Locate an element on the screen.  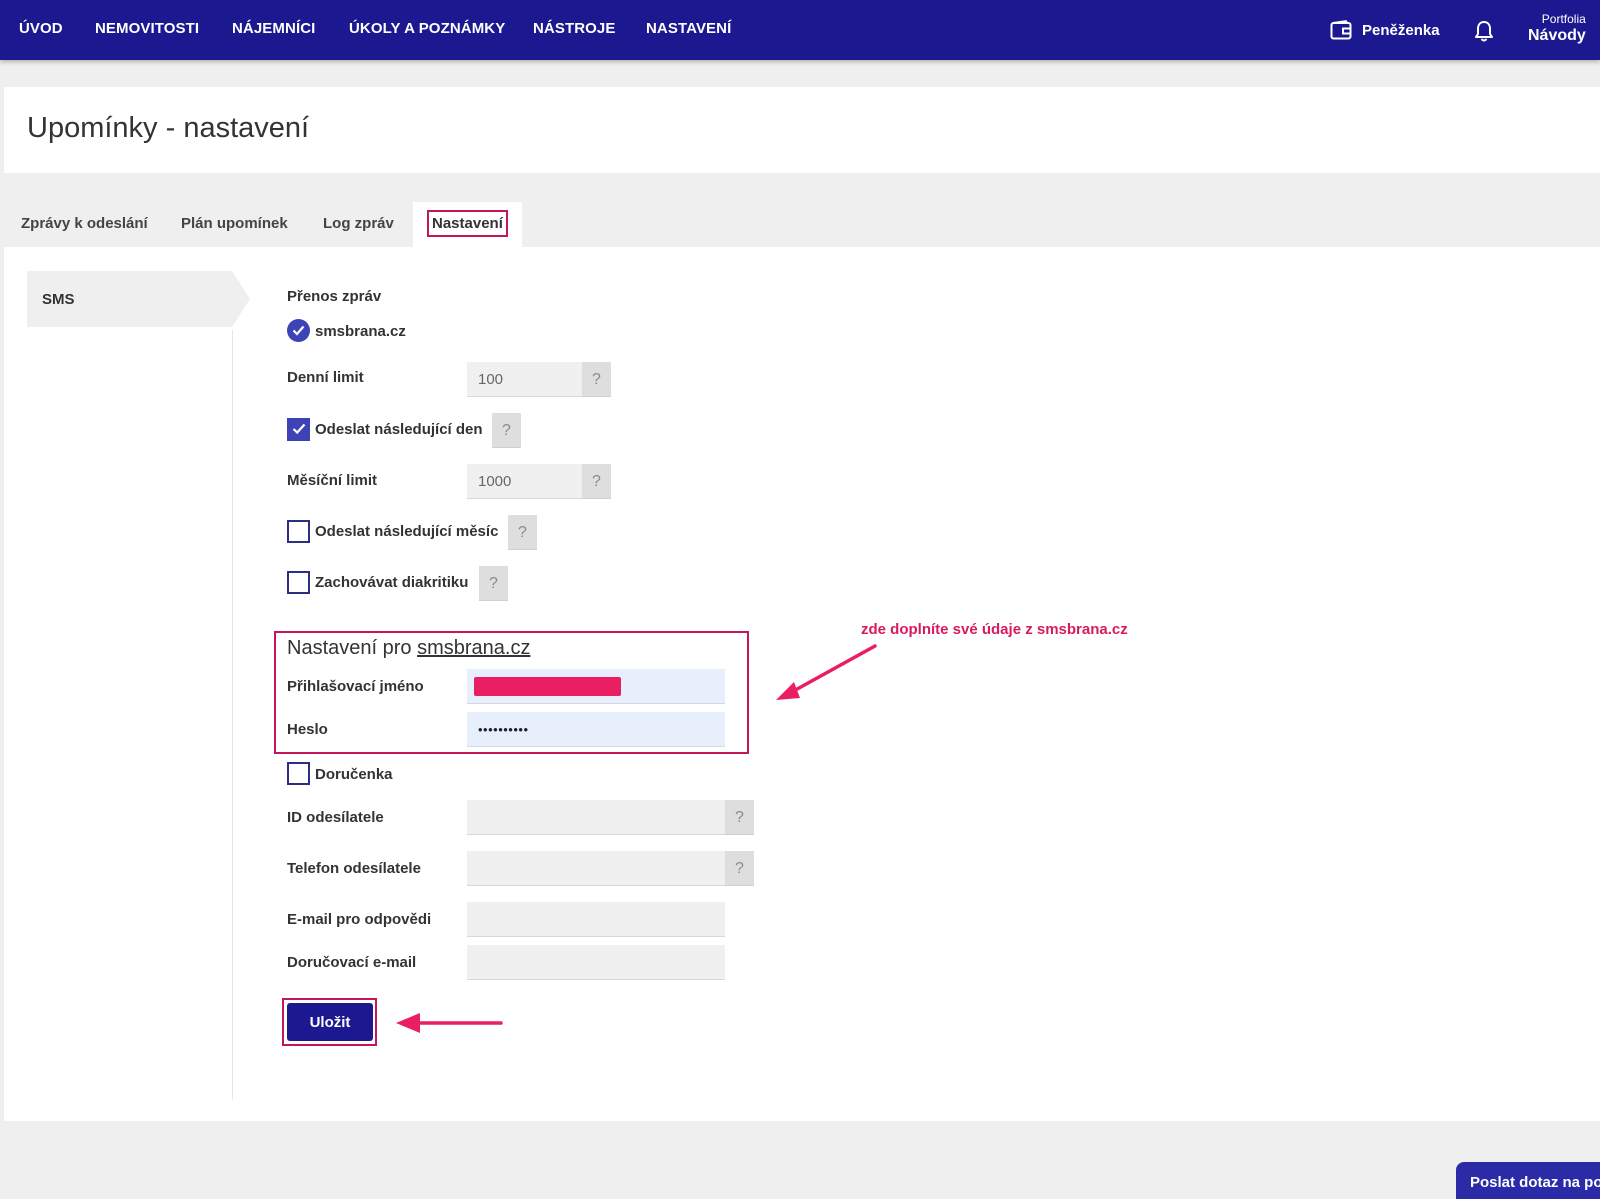
portfolio-caption: Portfolia is located at coordinates (1563, 19).